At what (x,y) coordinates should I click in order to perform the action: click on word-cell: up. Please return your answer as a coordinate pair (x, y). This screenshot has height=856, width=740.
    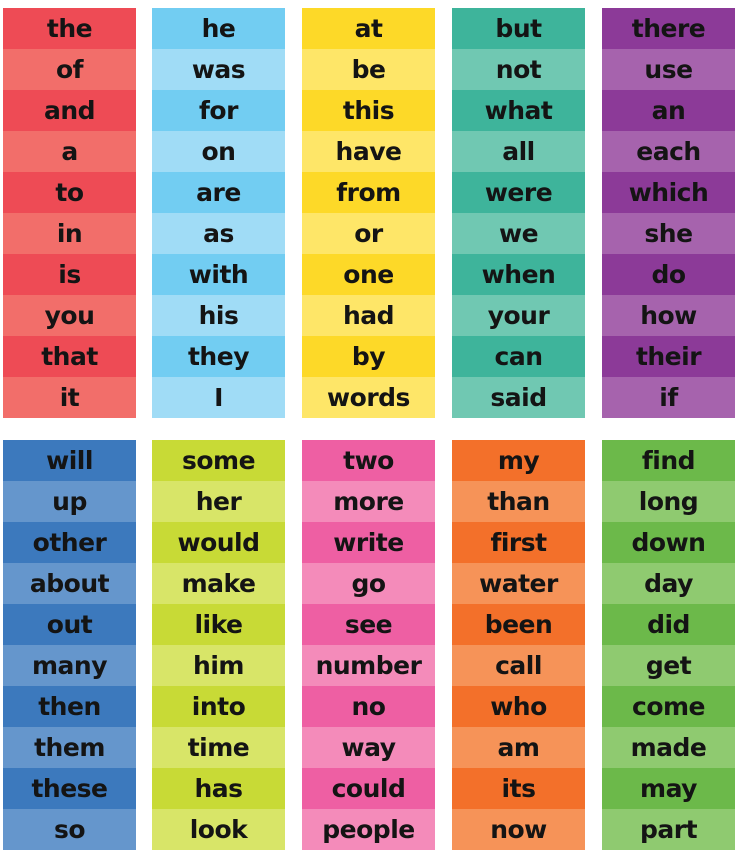
    Looking at the image, I should click on (69, 501).